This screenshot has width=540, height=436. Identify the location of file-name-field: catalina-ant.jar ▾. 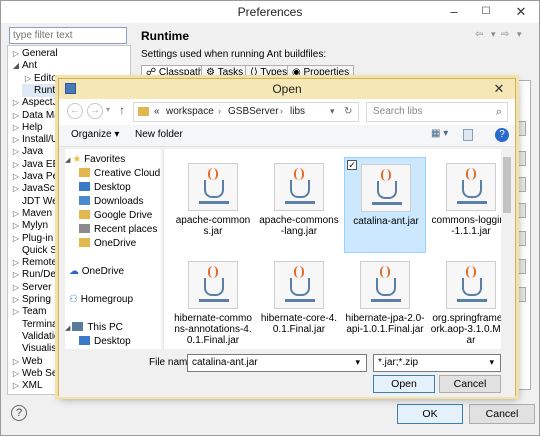
(277, 363).